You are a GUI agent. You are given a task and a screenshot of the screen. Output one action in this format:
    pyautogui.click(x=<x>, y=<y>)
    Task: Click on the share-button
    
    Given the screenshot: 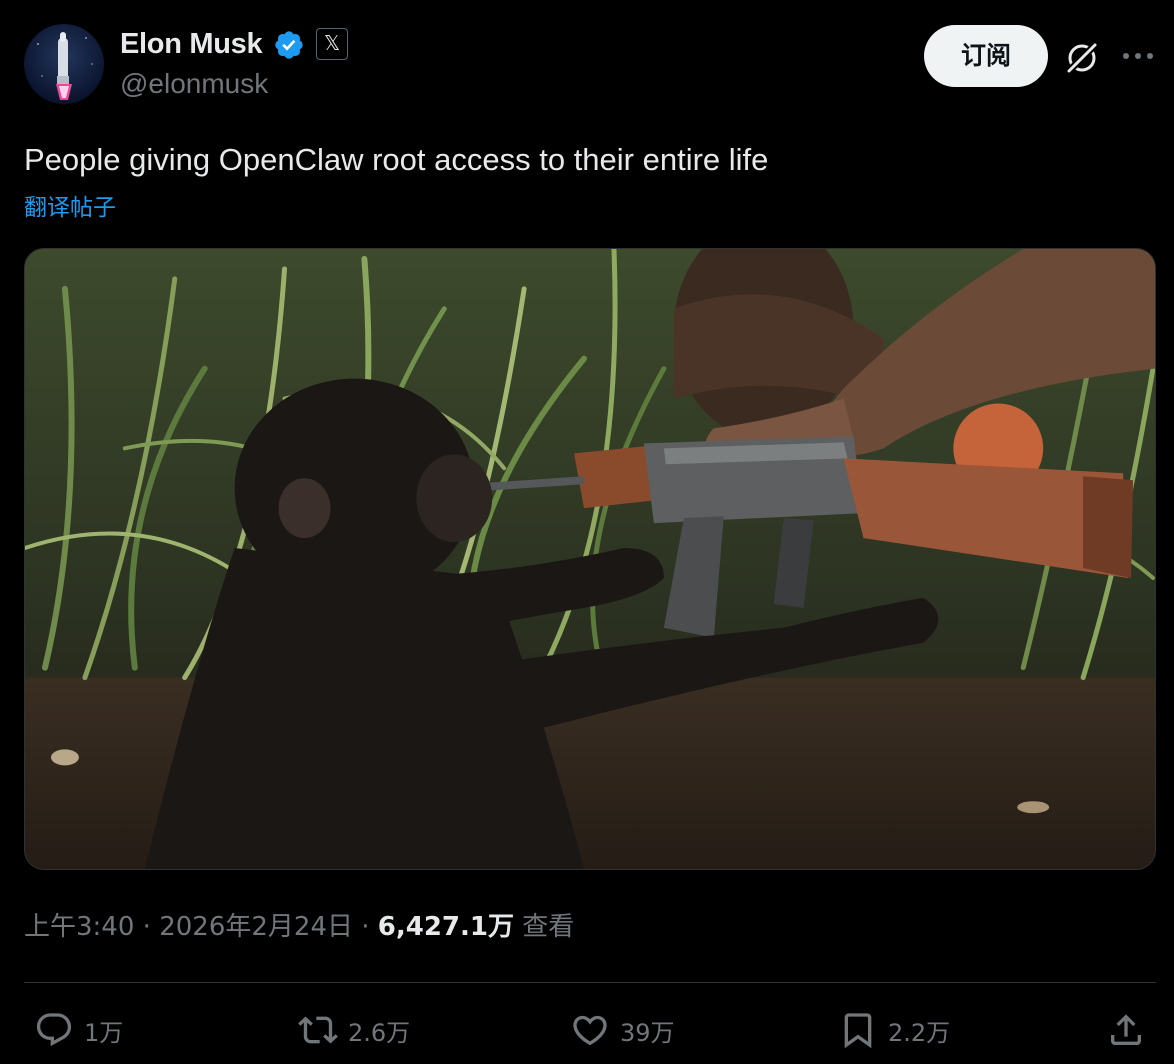 What is the action you would take?
    pyautogui.click(x=1126, y=1030)
    